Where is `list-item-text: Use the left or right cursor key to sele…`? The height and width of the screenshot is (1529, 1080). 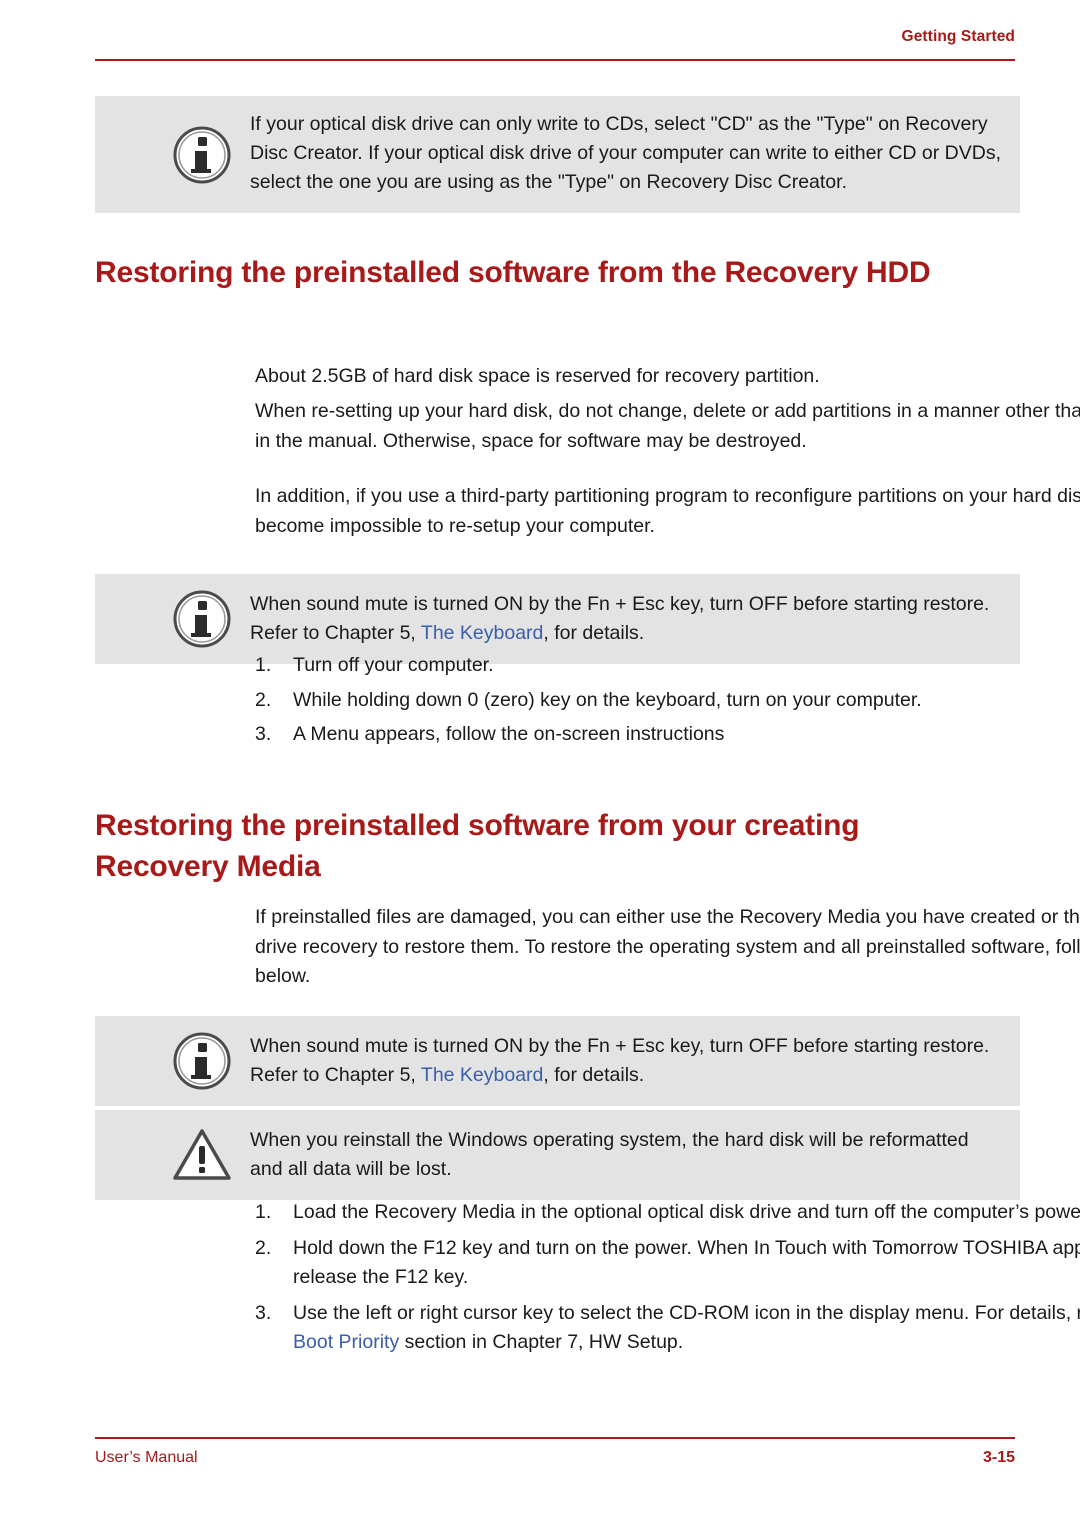 list-item-text: Use the left or right cursor key to sele… is located at coordinates (686, 1328).